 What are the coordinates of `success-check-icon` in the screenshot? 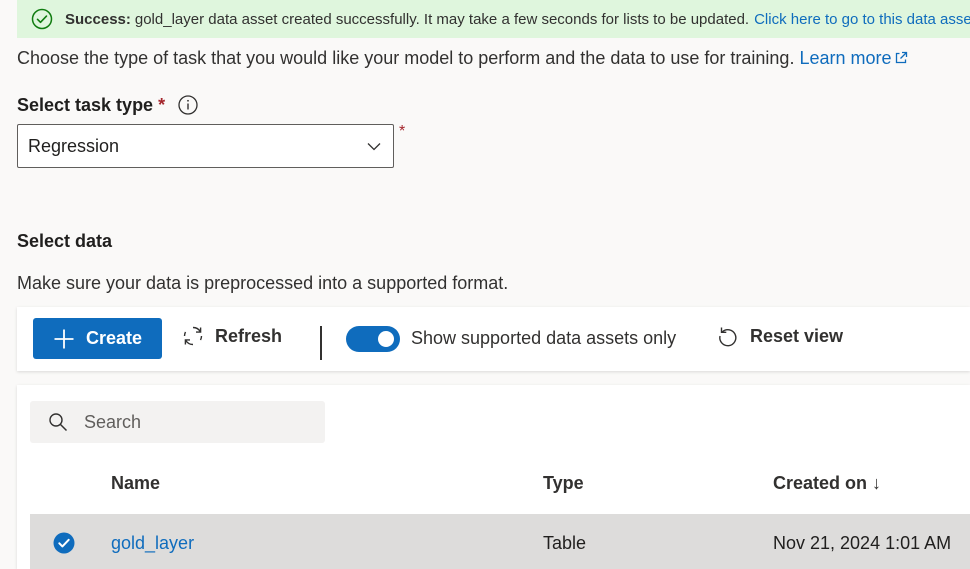 It's located at (42, 19).